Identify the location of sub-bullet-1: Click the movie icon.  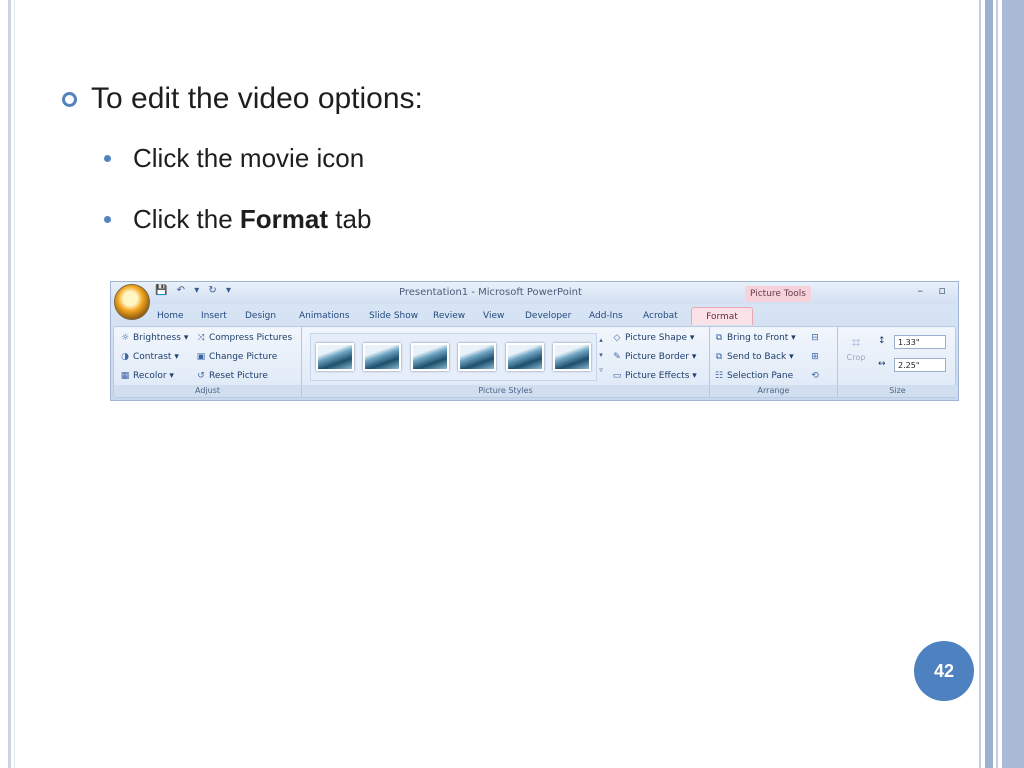
(234, 158).